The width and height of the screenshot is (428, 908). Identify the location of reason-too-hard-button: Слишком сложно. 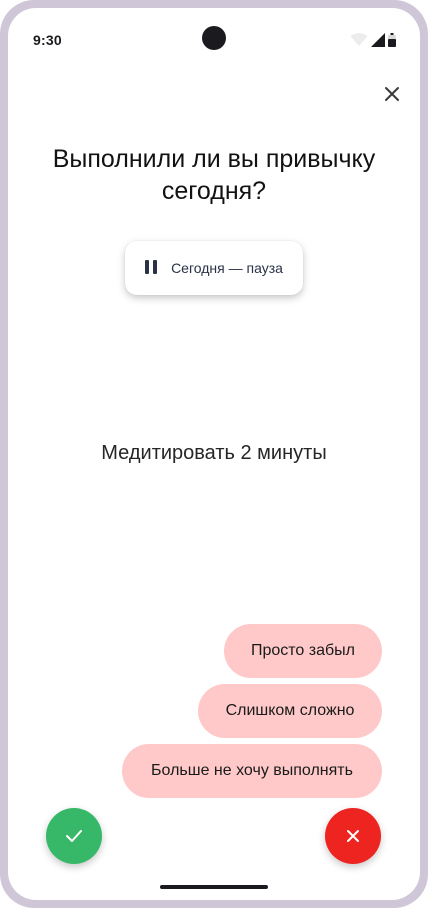
(290, 711).